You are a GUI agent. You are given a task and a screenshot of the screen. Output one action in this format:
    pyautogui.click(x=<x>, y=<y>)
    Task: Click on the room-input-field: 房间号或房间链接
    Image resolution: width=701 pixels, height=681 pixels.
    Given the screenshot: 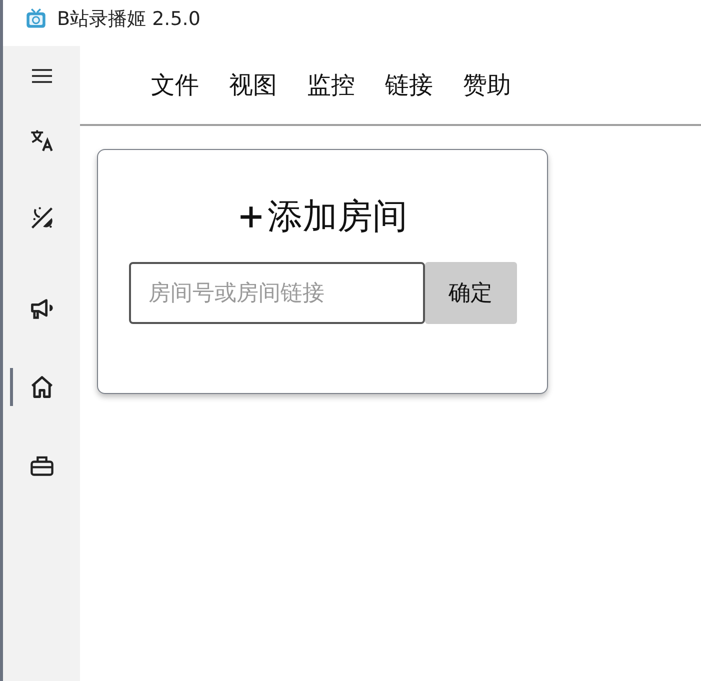 What is the action you would take?
    pyautogui.click(x=276, y=293)
    